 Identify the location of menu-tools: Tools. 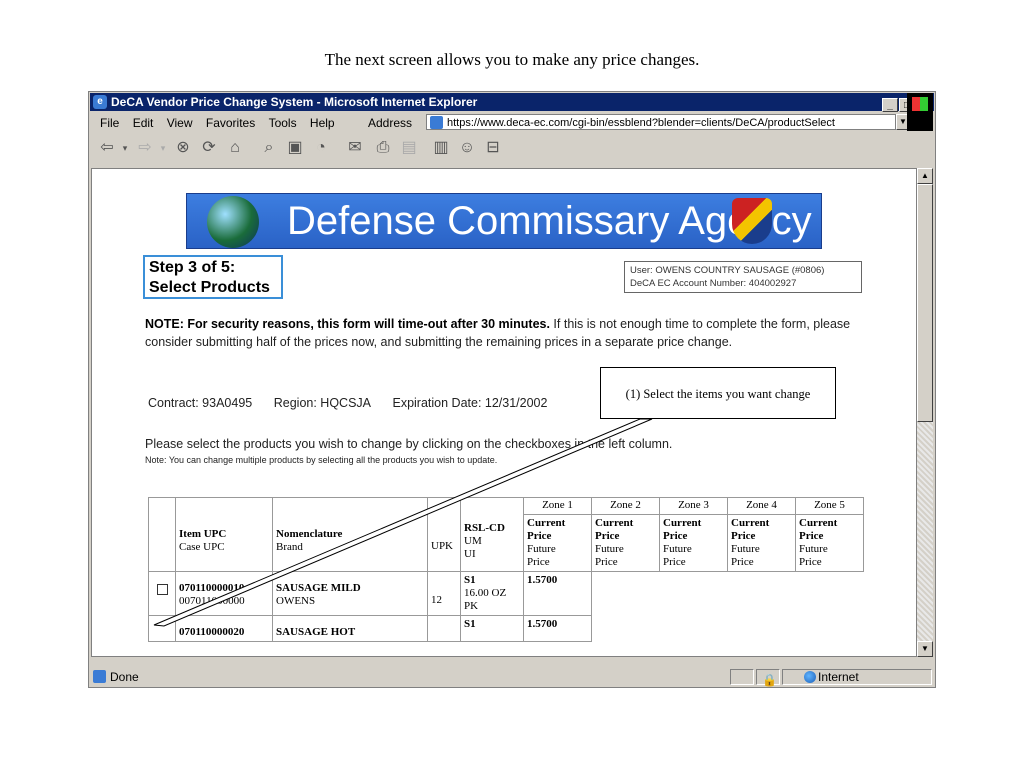
(283, 123).